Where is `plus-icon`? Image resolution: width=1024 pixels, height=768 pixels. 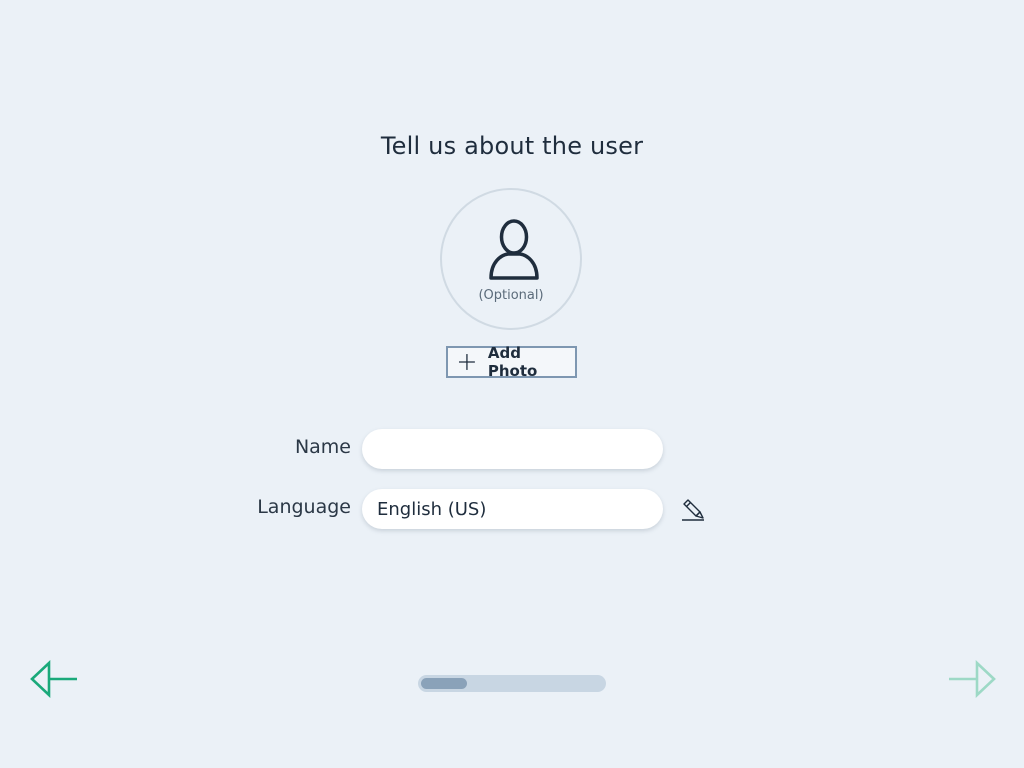 plus-icon is located at coordinates (466, 362).